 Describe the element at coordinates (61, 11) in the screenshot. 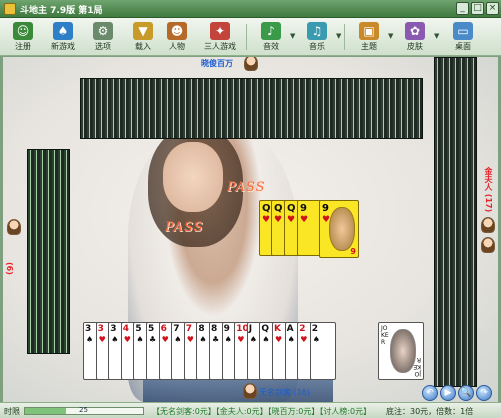

I see `window-title: 斗地主 7.9版 第1局` at that location.